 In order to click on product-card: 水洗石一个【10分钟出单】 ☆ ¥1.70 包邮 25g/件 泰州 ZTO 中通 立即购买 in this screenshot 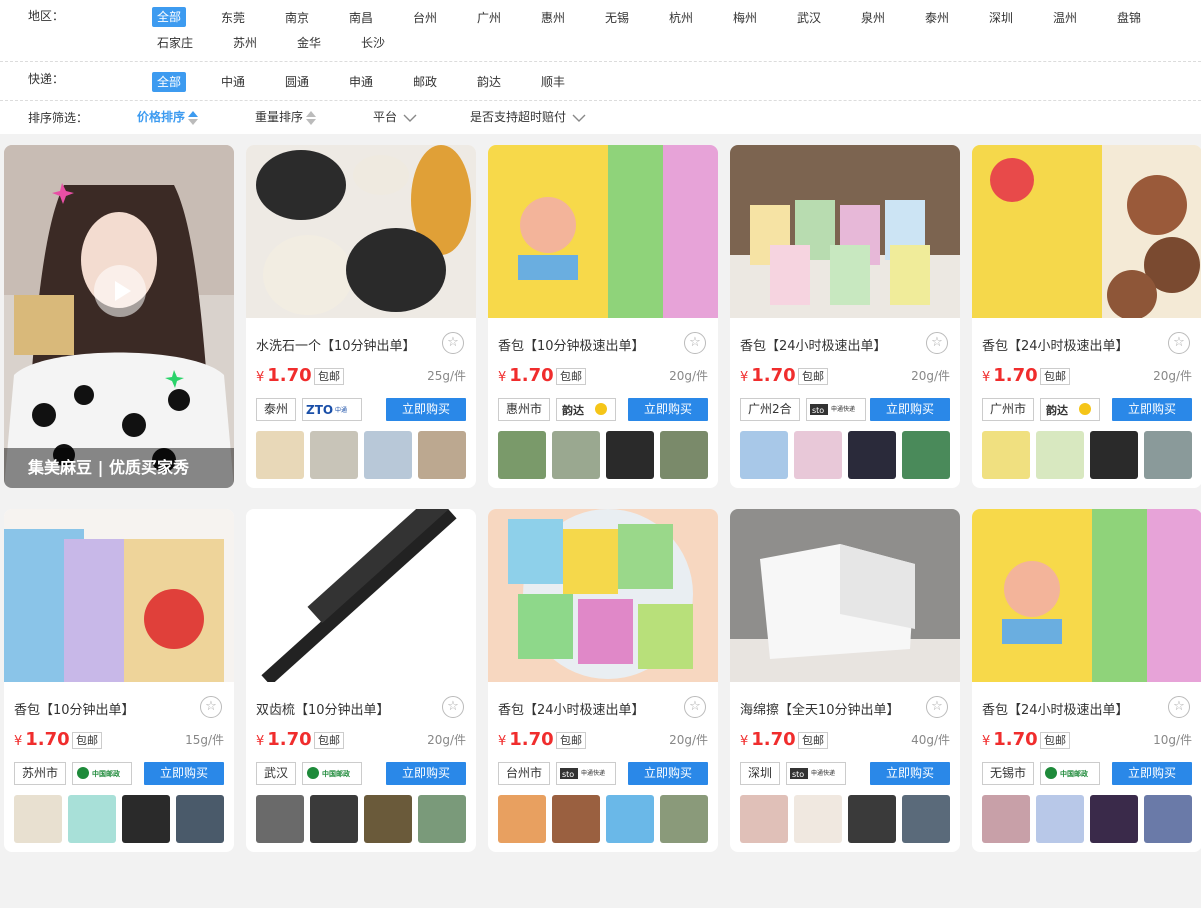, I will do `click(361, 316)`.